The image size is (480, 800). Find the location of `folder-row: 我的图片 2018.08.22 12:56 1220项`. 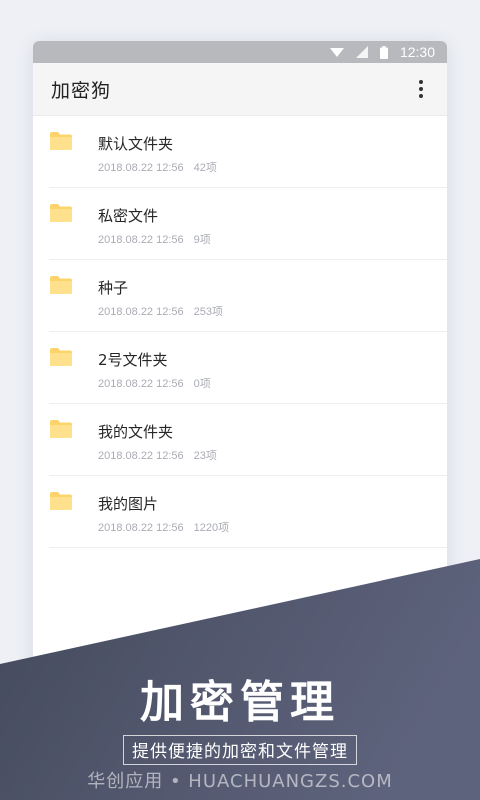

folder-row: 我的图片 2018.08.22 12:56 1220项 is located at coordinates (248, 512).